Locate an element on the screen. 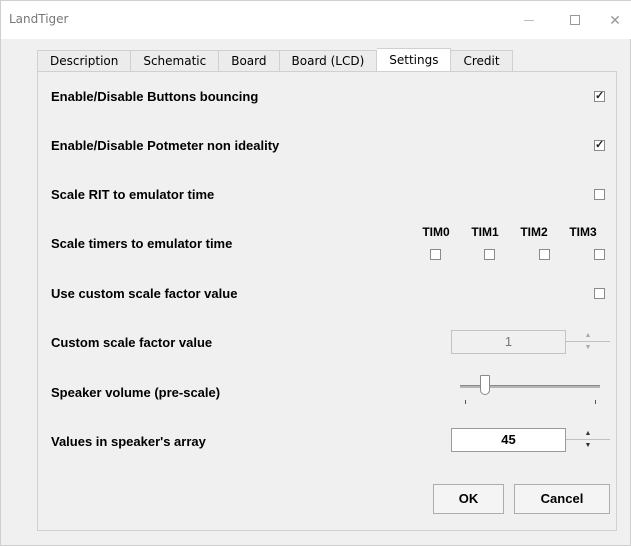 The height and width of the screenshot is (546, 631). maximize-button is located at coordinates (575, 20).